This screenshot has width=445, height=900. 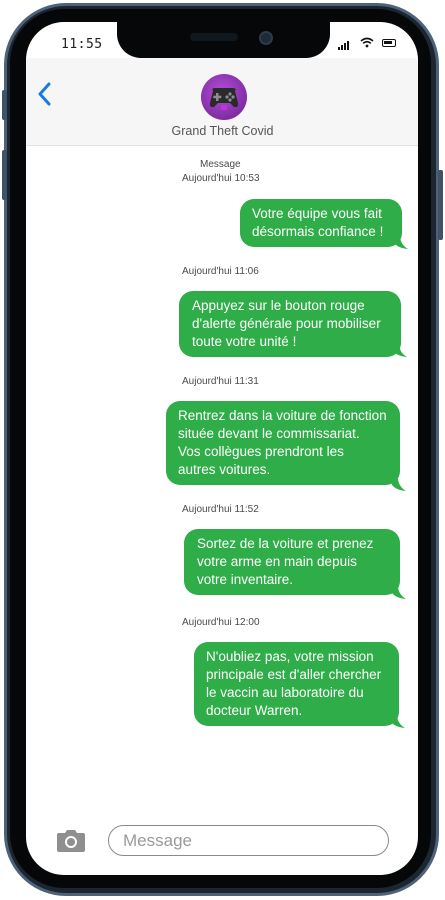 I want to click on message-line: désormais confiance !, so click(x=318, y=231).